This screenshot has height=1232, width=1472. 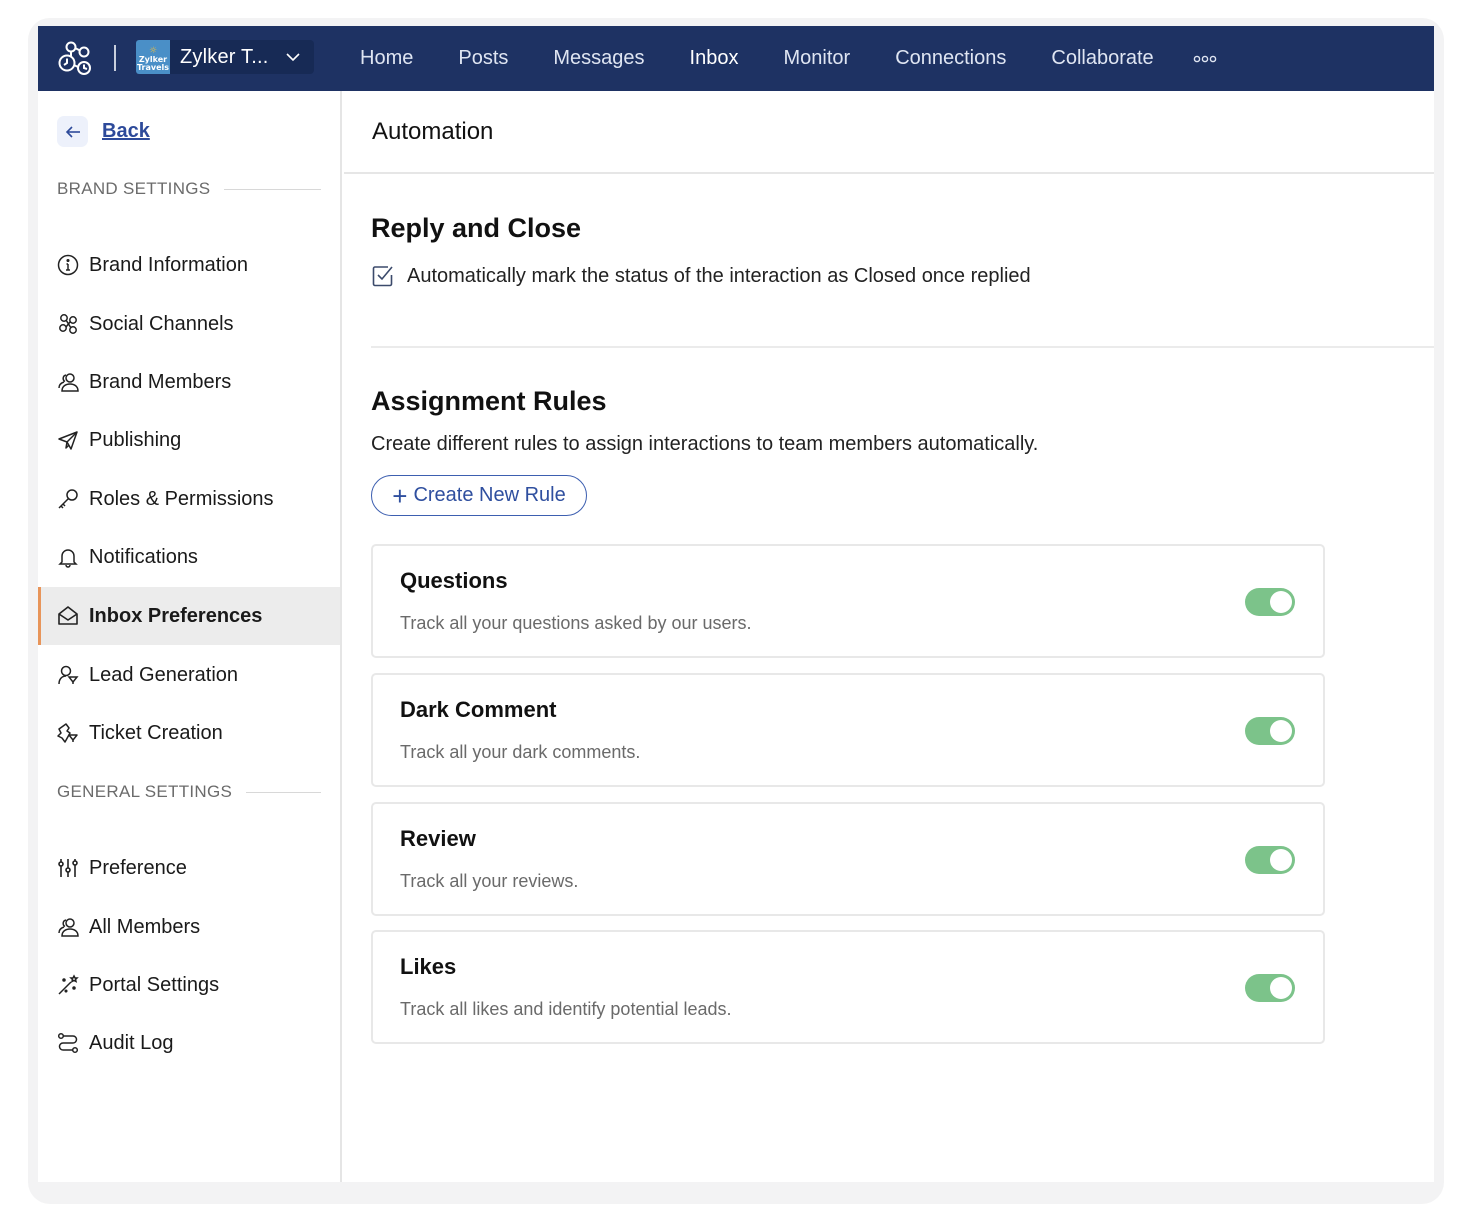 I want to click on create-new-rule-label: Create New Rule, so click(x=489, y=495).